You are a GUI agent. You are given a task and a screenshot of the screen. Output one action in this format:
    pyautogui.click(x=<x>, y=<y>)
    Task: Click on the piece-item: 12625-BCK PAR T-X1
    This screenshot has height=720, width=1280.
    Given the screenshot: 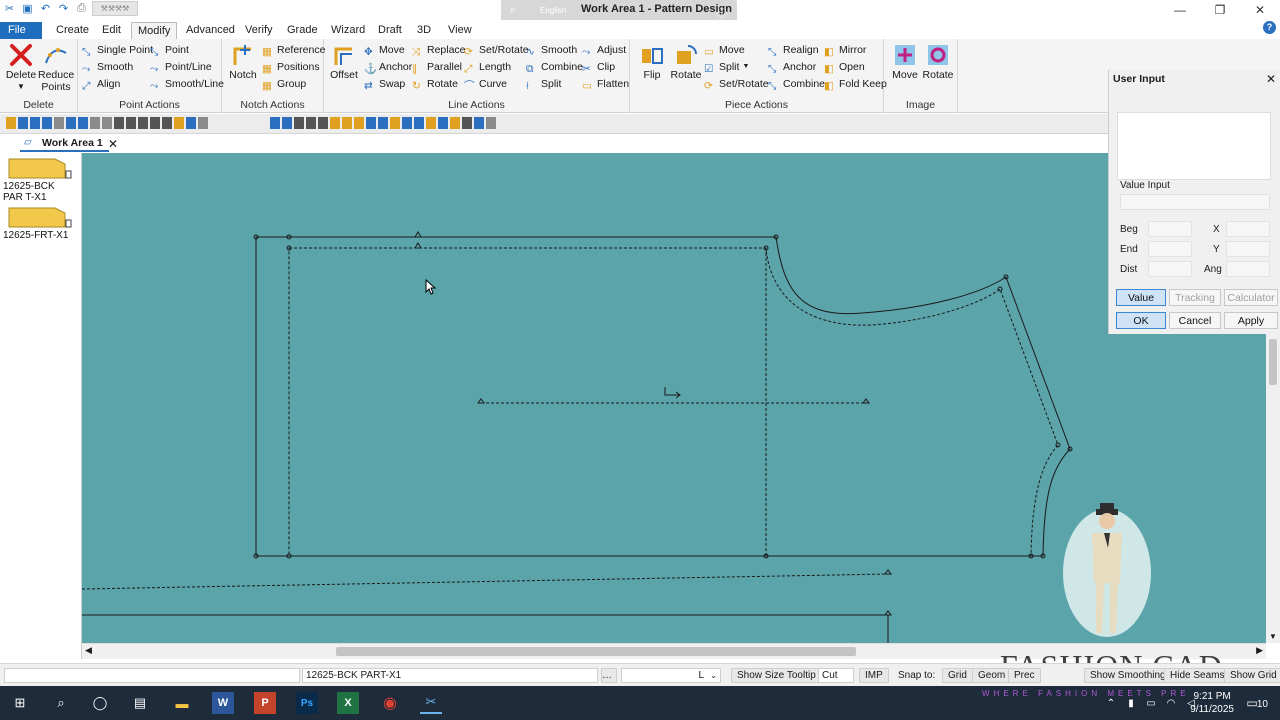 What is the action you would take?
    pyautogui.click(x=39, y=179)
    